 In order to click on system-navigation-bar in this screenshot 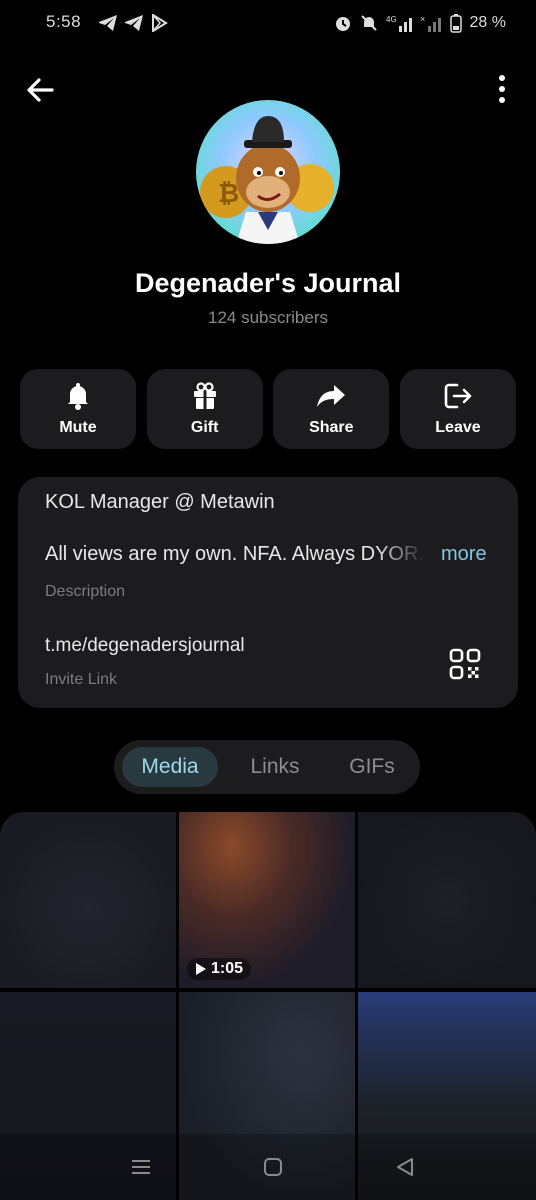, I will do `click(268, 1167)`.